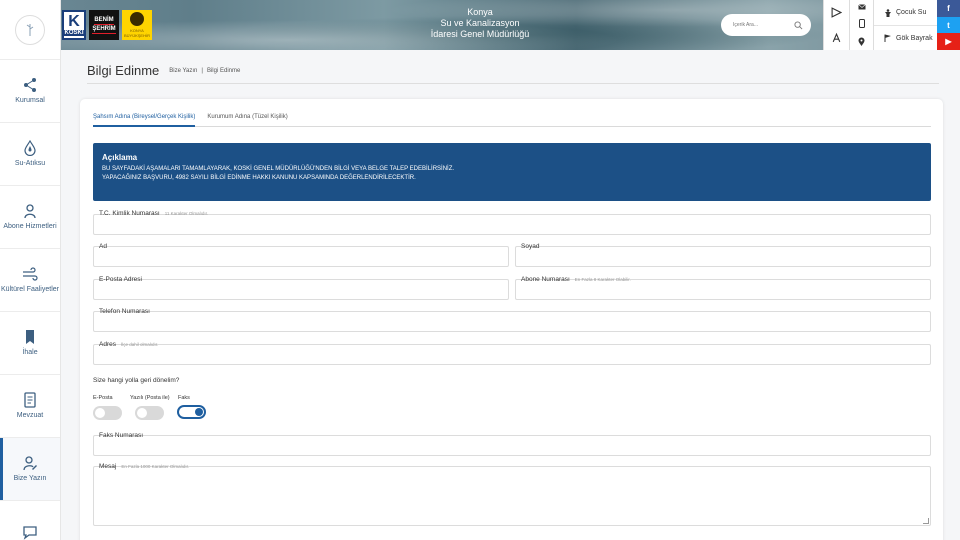 The height and width of the screenshot is (540, 960). Describe the element at coordinates (530, 246) in the screenshot. I see `soyad-label: Soyad` at that location.